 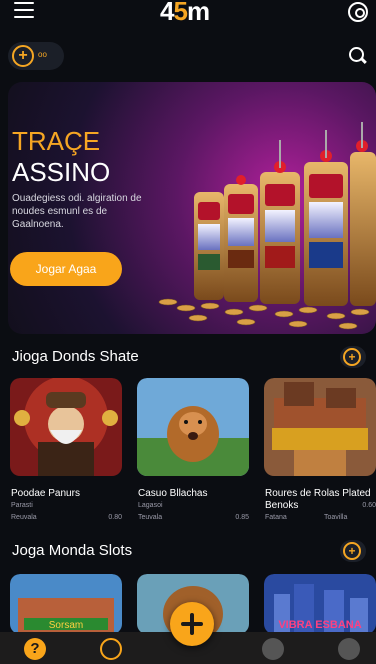 What do you see at coordinates (72, 550) in the screenshot?
I see `section-title: Joga Monda Slots` at bounding box center [72, 550].